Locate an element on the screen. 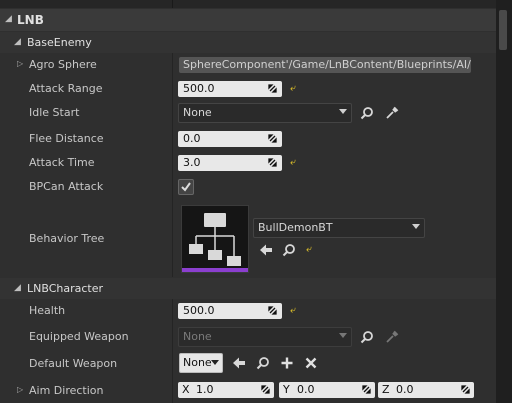 The height and width of the screenshot is (403, 512). property-label: Agro Sphere is located at coordinates (63, 64).